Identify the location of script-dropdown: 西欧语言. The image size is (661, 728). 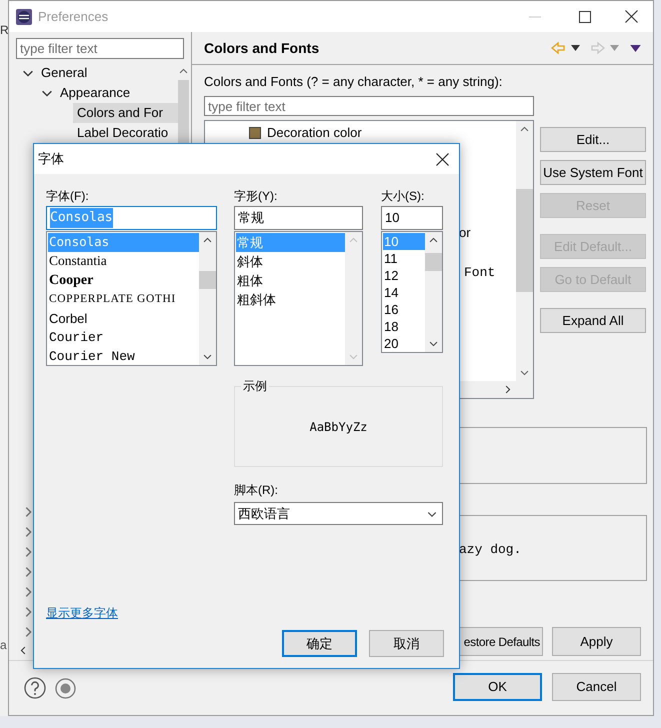
(338, 513).